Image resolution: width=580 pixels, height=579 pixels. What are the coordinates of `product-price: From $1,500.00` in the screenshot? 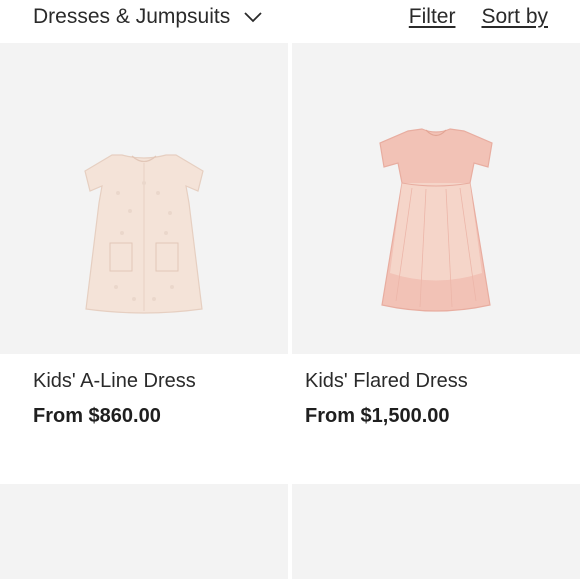 It's located at (377, 416).